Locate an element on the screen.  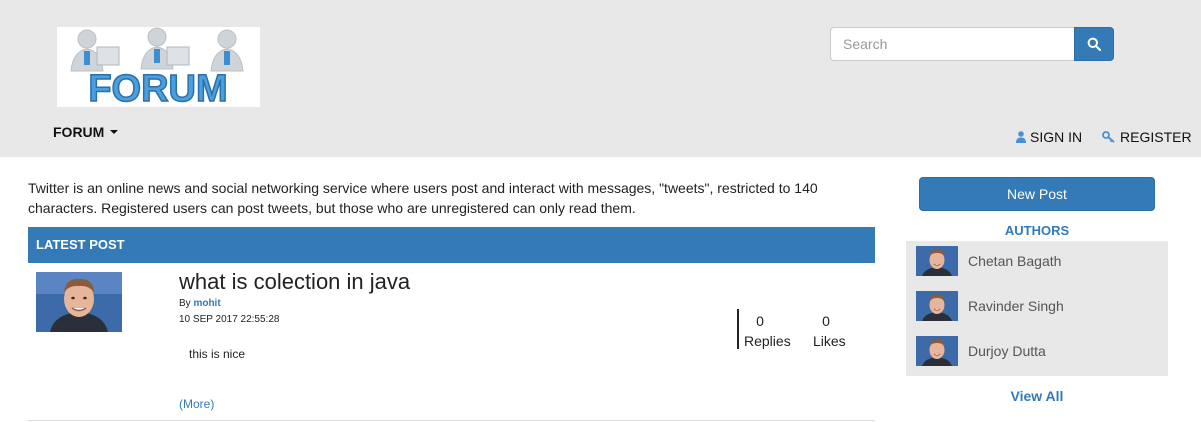
authors-heading: AUTHORS is located at coordinates (1037, 230).